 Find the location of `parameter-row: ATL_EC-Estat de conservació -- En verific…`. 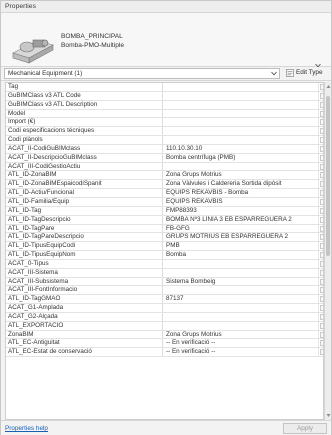

parameter-row: ATL_EC-Estat de conservació -- En verific… is located at coordinates (164, 353).